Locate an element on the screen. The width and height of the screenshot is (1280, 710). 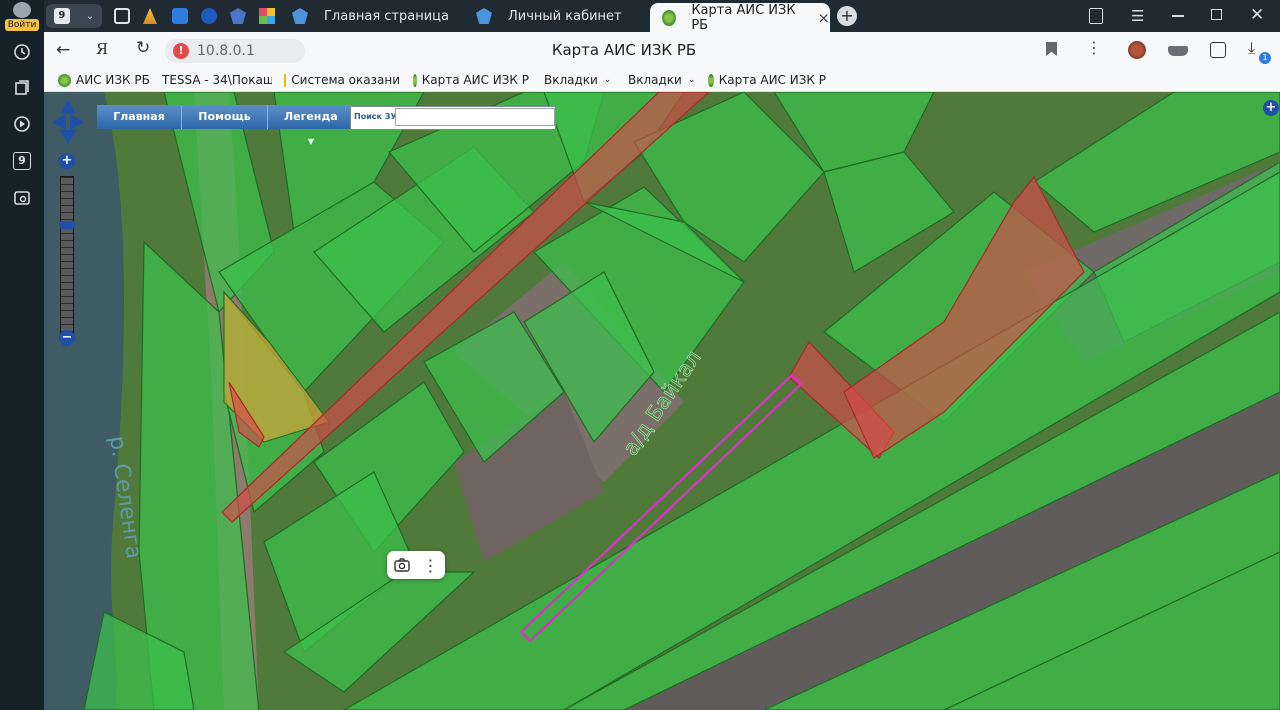
tab-count-icon: 9 is located at coordinates (22, 161).